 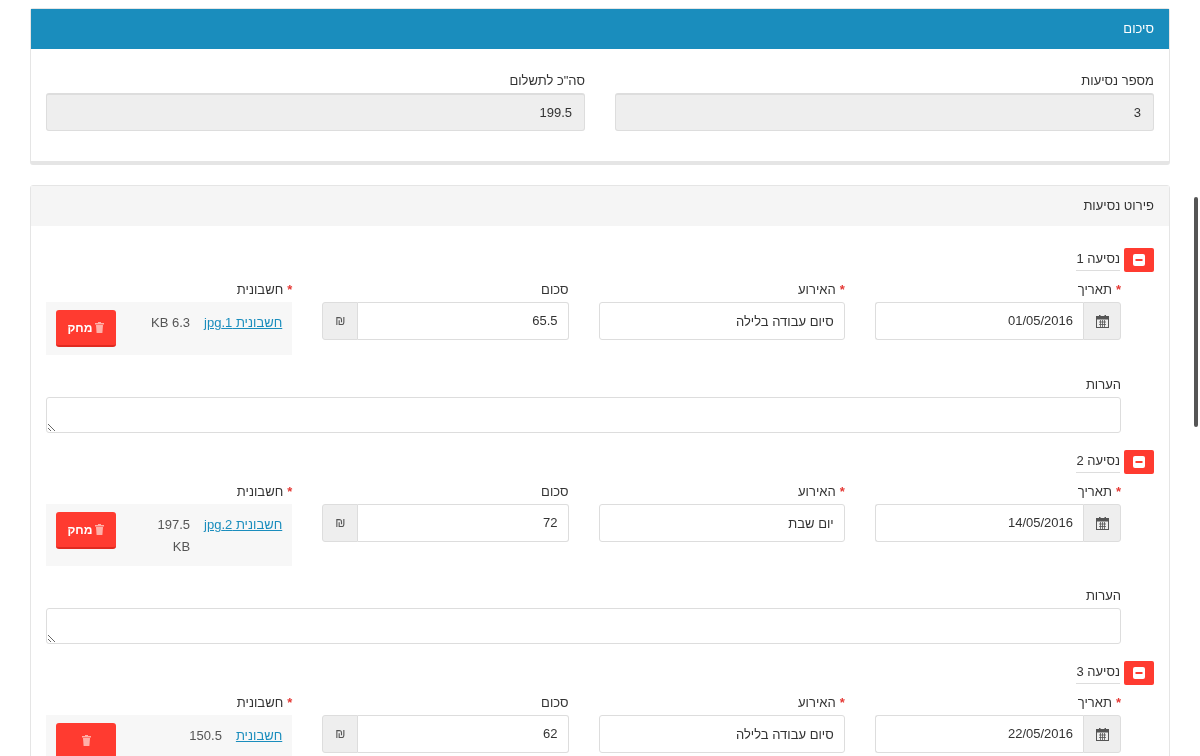 What do you see at coordinates (1098, 673) in the screenshot?
I see `trip-title: נסיעה 3` at bounding box center [1098, 673].